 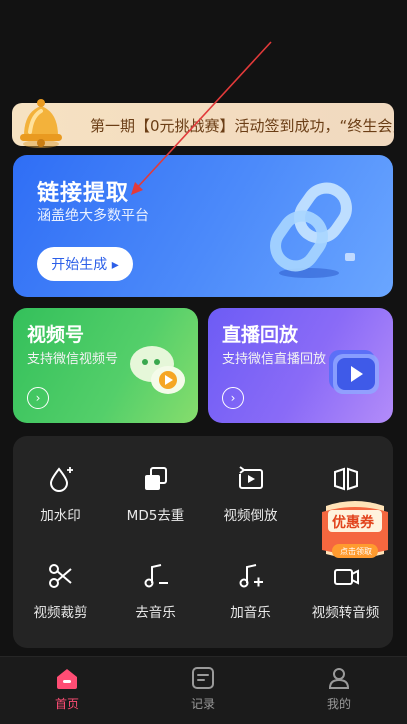 I want to click on notice-text: 第一期【0元挑战赛】活动签到成功，“终生会员”会, so click(x=242, y=126).